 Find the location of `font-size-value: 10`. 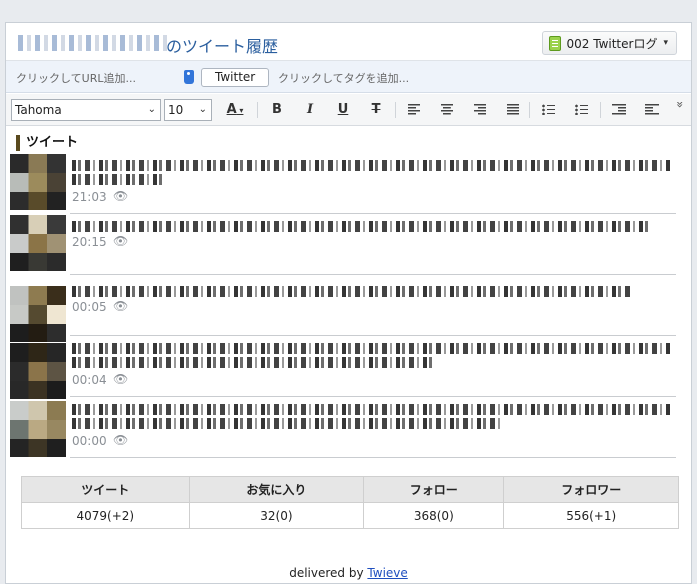

font-size-value: 10 is located at coordinates (176, 110).